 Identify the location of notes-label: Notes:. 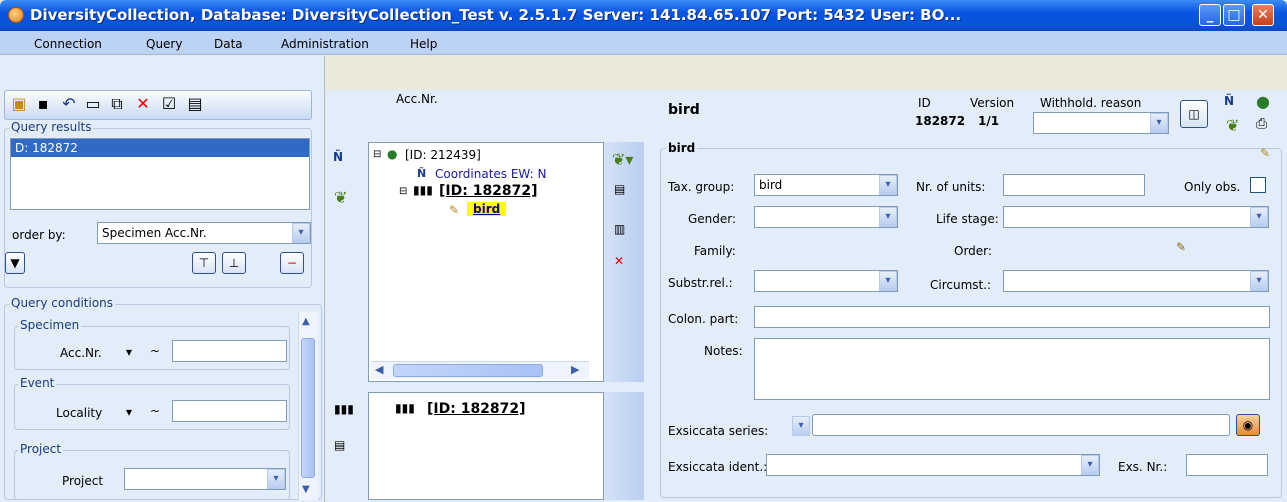
(723, 351).